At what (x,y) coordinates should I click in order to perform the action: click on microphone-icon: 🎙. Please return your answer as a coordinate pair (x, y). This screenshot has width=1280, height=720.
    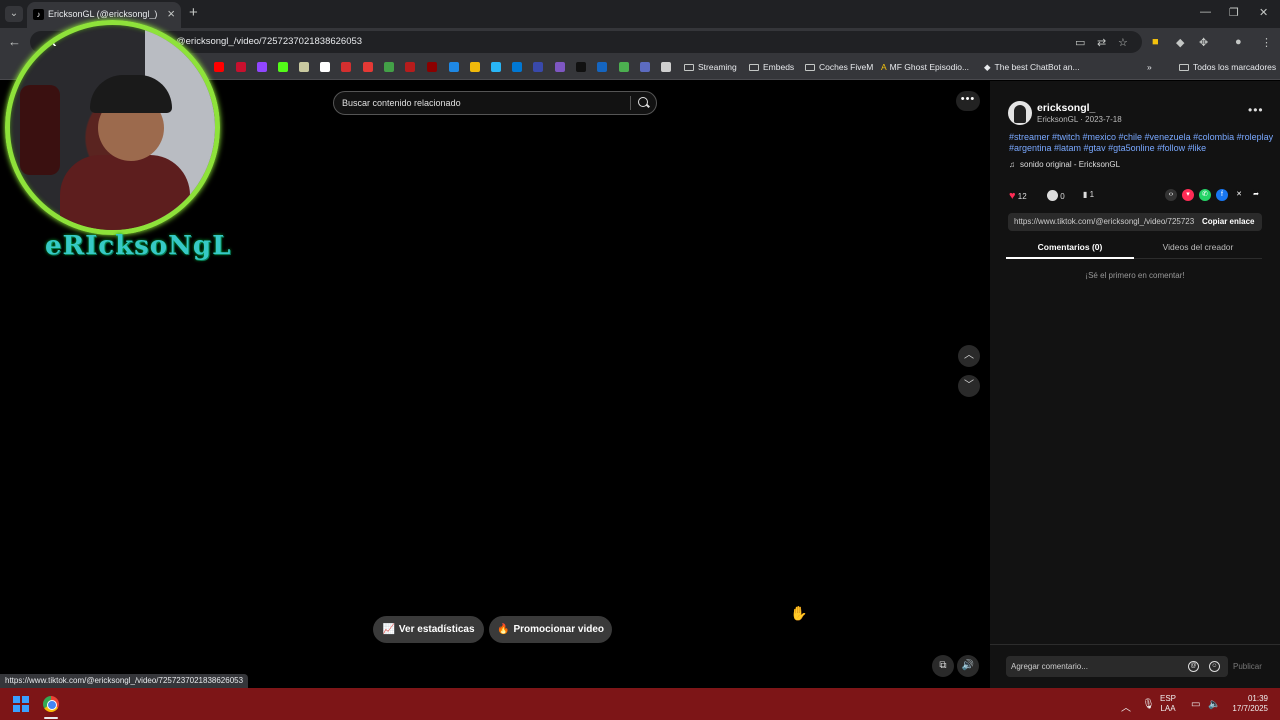
    Looking at the image, I should click on (1148, 704).